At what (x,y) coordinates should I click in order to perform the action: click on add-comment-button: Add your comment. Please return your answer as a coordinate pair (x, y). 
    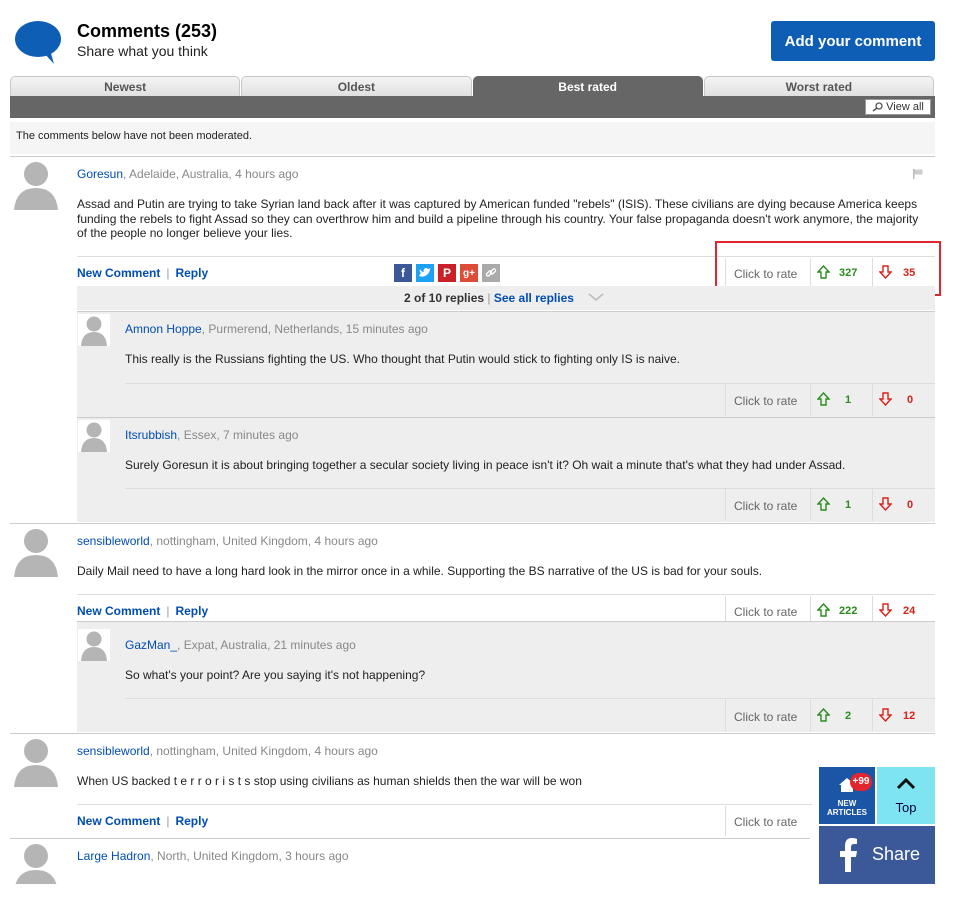
    Looking at the image, I should click on (853, 41).